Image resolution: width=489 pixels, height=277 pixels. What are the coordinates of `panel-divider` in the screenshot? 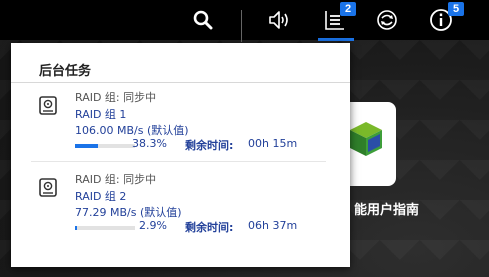 It's located at (180, 82).